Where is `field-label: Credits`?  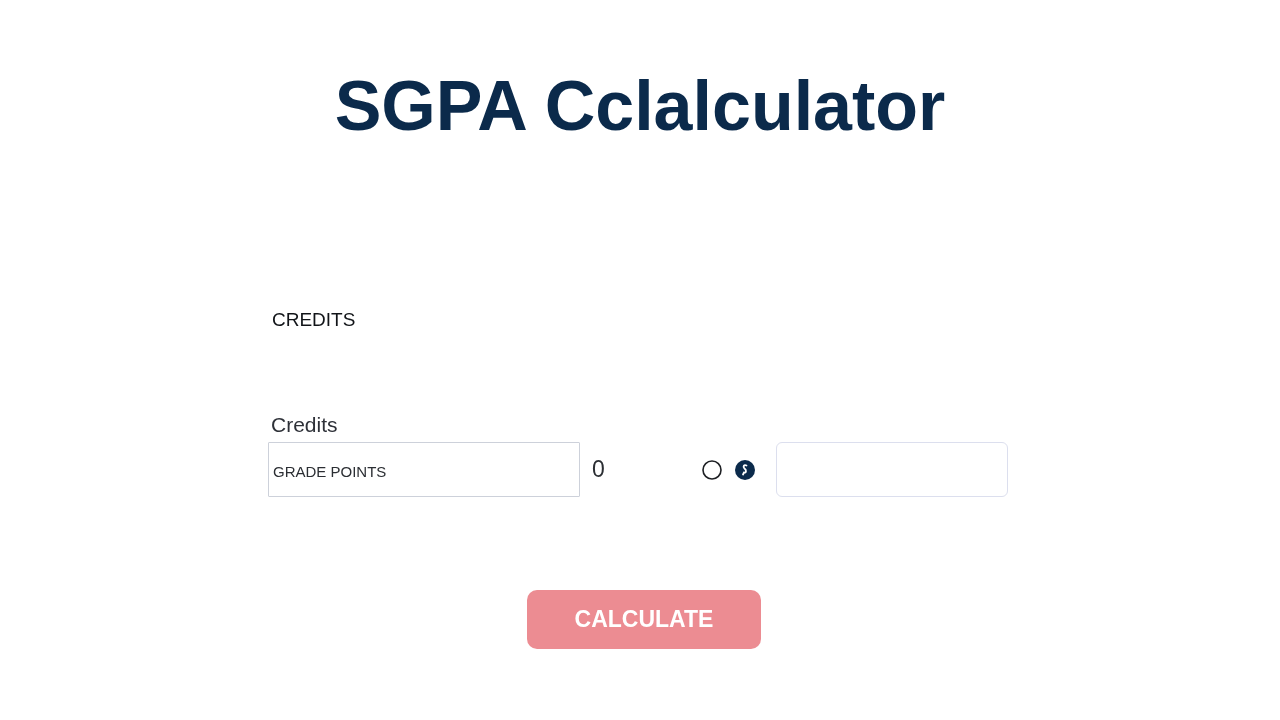
field-label: Credits is located at coordinates (304, 424).